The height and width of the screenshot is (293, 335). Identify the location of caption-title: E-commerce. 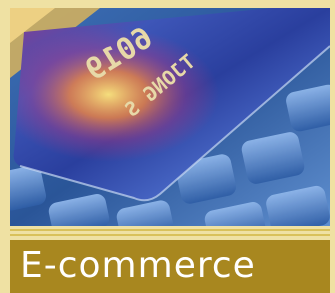
(138, 265).